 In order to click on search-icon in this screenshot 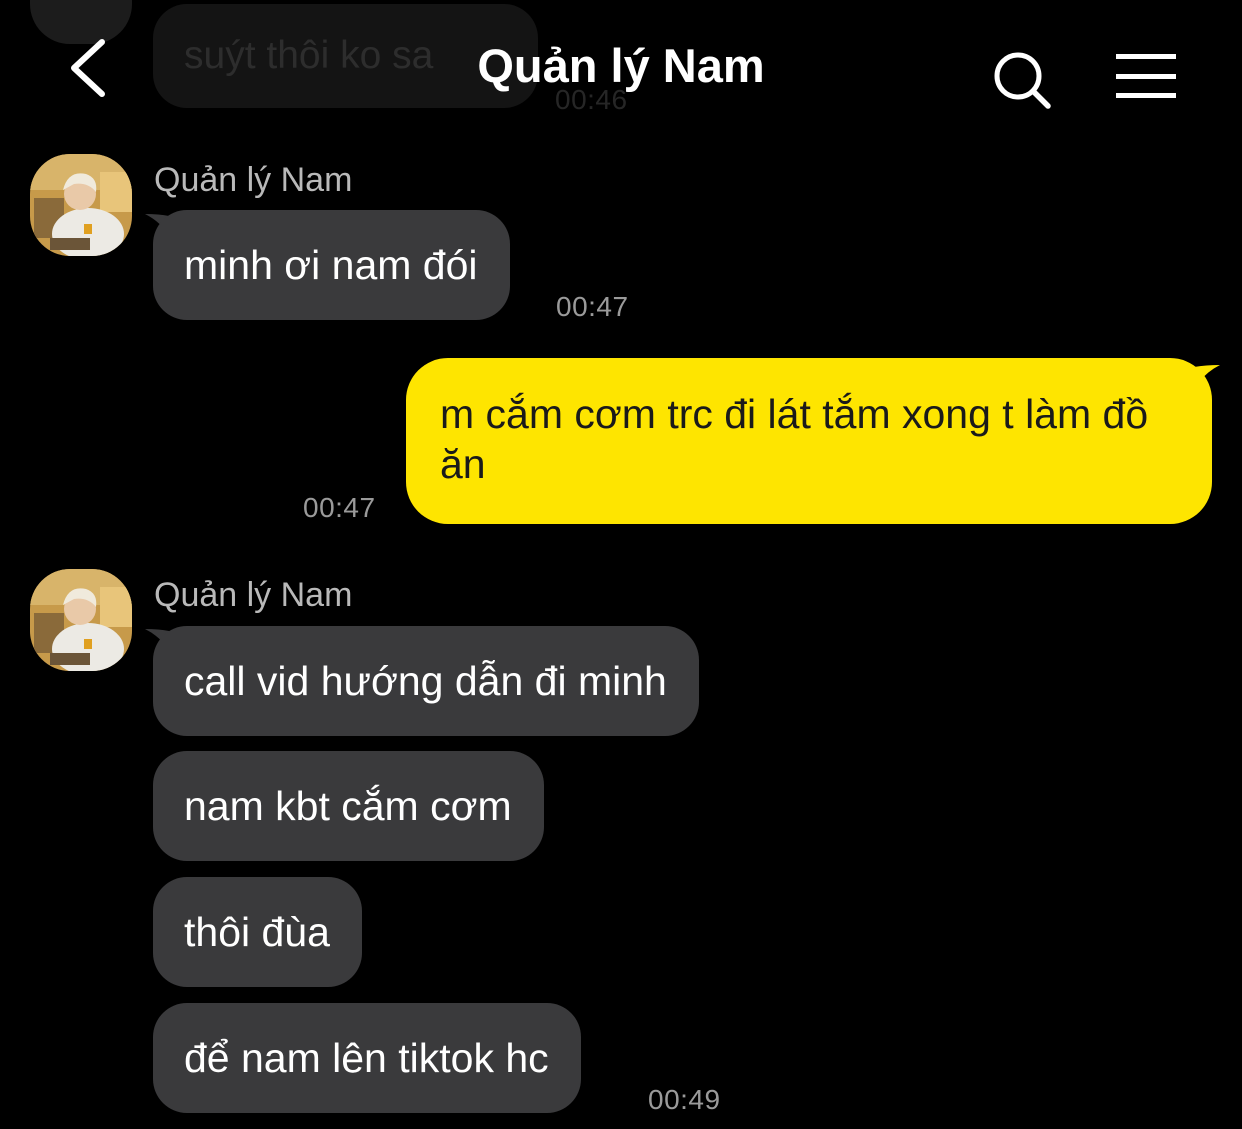, I will do `click(1023, 81)`.